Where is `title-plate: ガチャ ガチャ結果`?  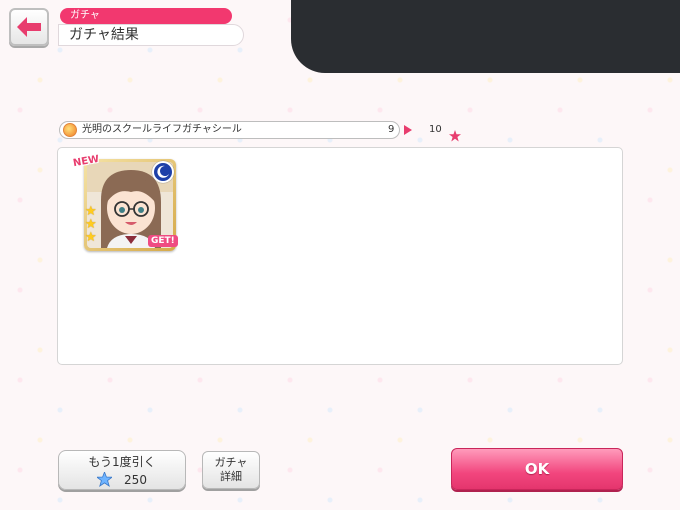 title-plate: ガチャ ガチャ結果 is located at coordinates (152, 27).